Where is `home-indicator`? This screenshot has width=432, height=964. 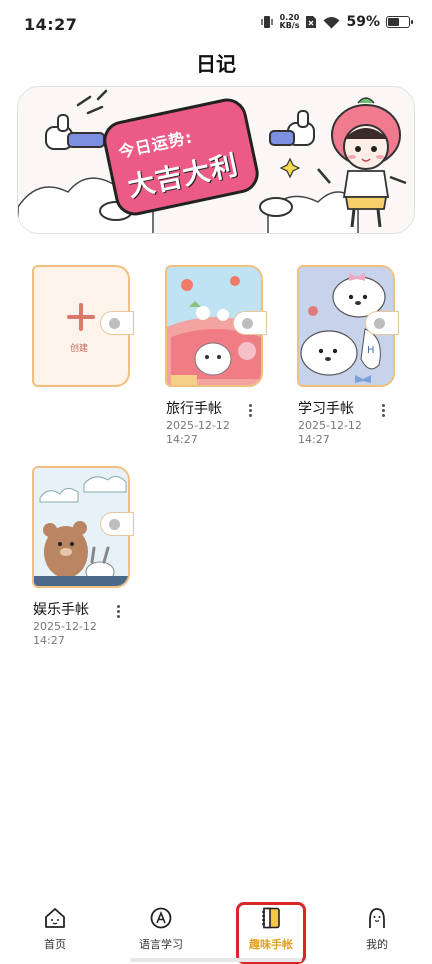
home-indicator is located at coordinates (216, 960).